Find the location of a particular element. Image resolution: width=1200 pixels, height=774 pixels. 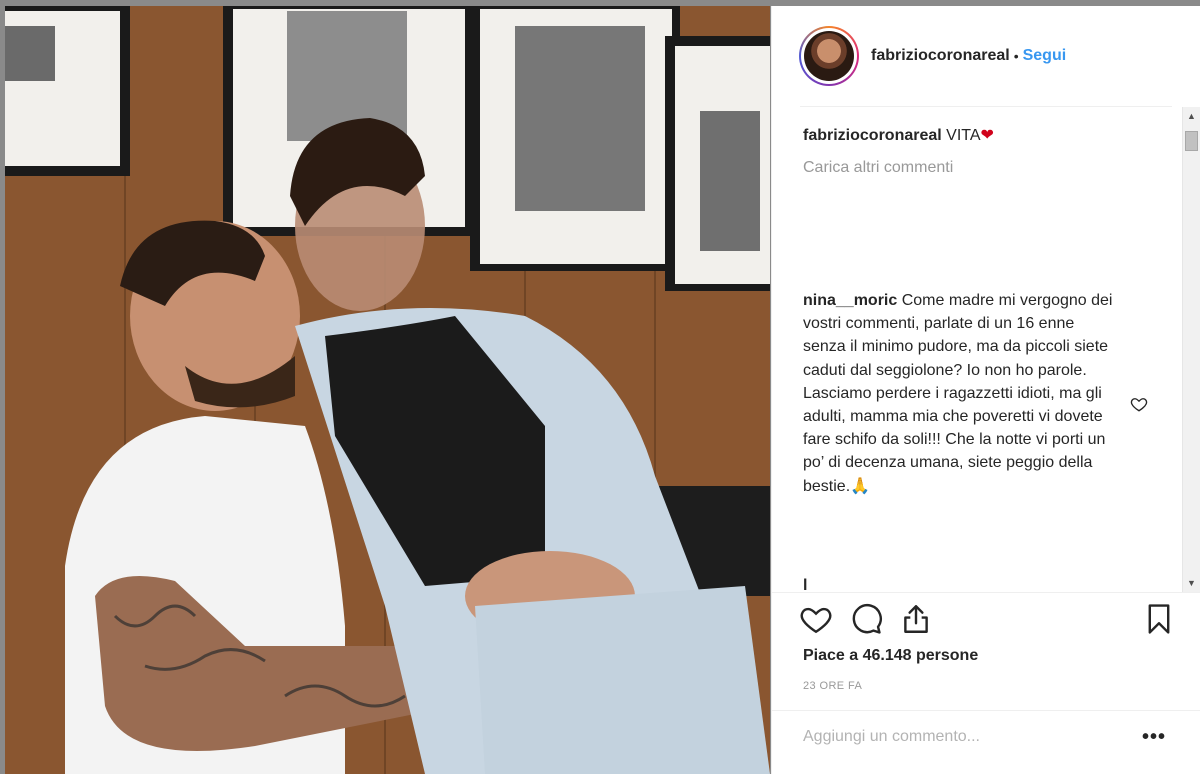

partial-comment: l is located at coordinates (805, 584).